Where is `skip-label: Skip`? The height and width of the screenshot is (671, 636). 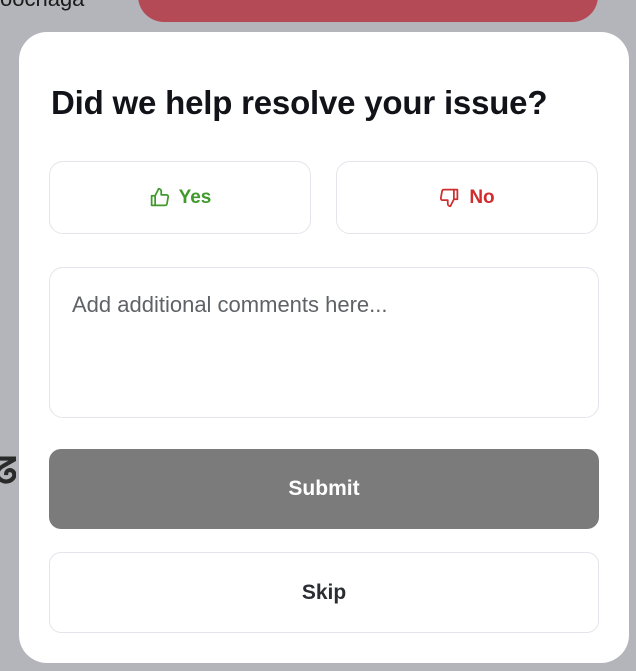
skip-label: Skip is located at coordinates (324, 592).